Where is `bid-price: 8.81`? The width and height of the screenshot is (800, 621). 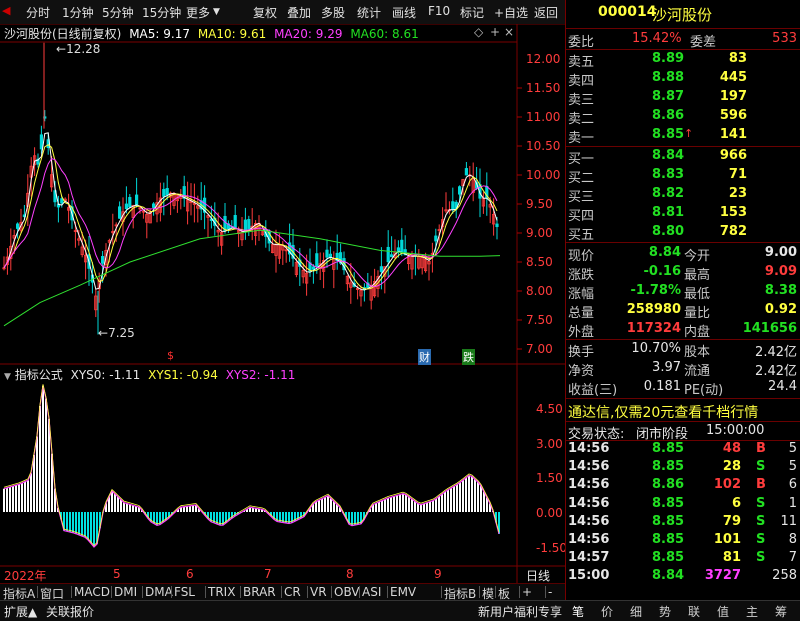 bid-price: 8.81 is located at coordinates (668, 212).